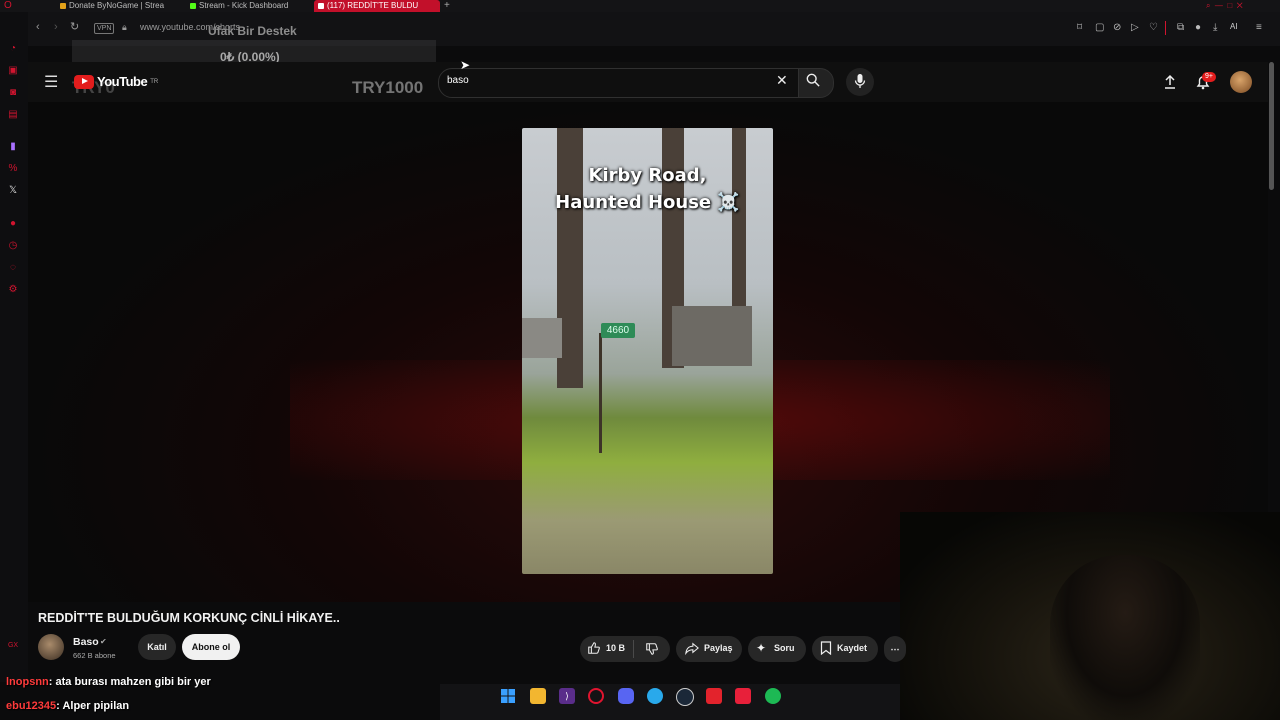  What do you see at coordinates (1215, 27) in the screenshot?
I see `download-icon: ⤓` at bounding box center [1215, 27].